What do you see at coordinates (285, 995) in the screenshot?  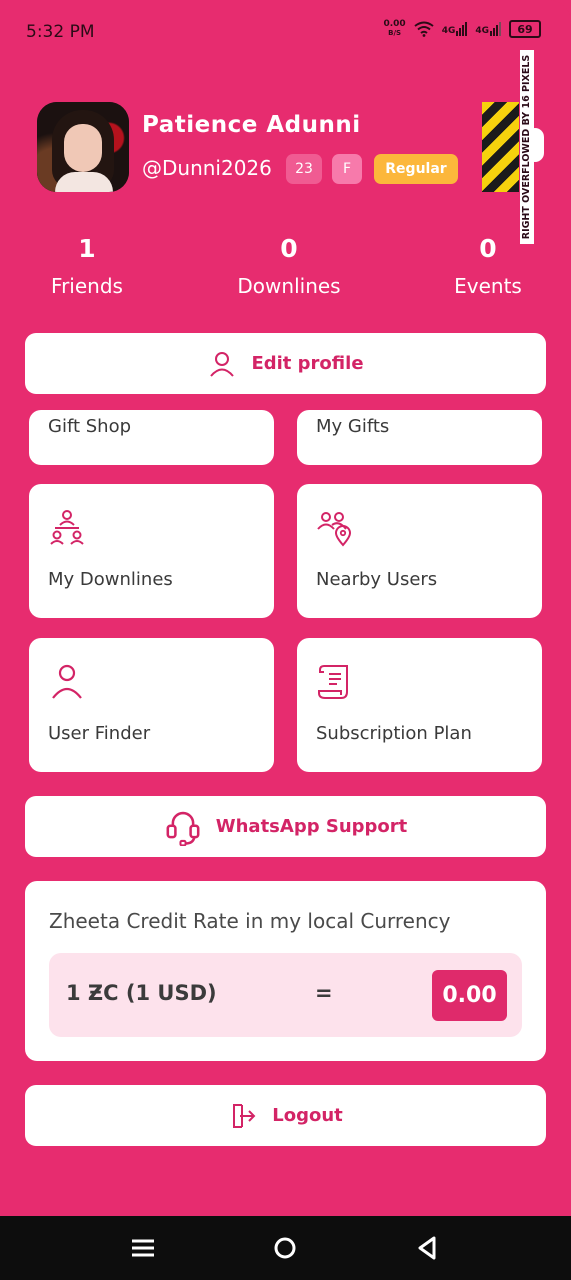 I see `credit-rate-box: 1 ƵC (1 USD) = 0.00` at bounding box center [285, 995].